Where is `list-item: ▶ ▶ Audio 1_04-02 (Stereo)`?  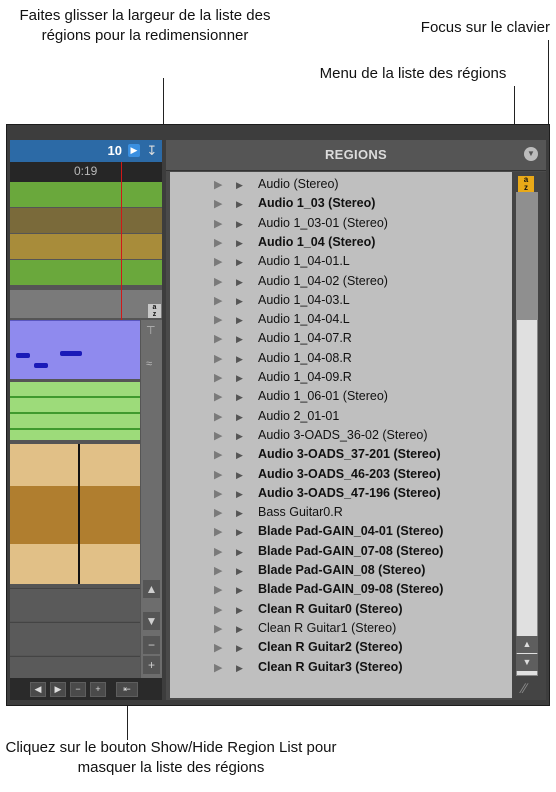 list-item: ▶ ▶ Audio 1_04-02 (Stereo) is located at coordinates (341, 282).